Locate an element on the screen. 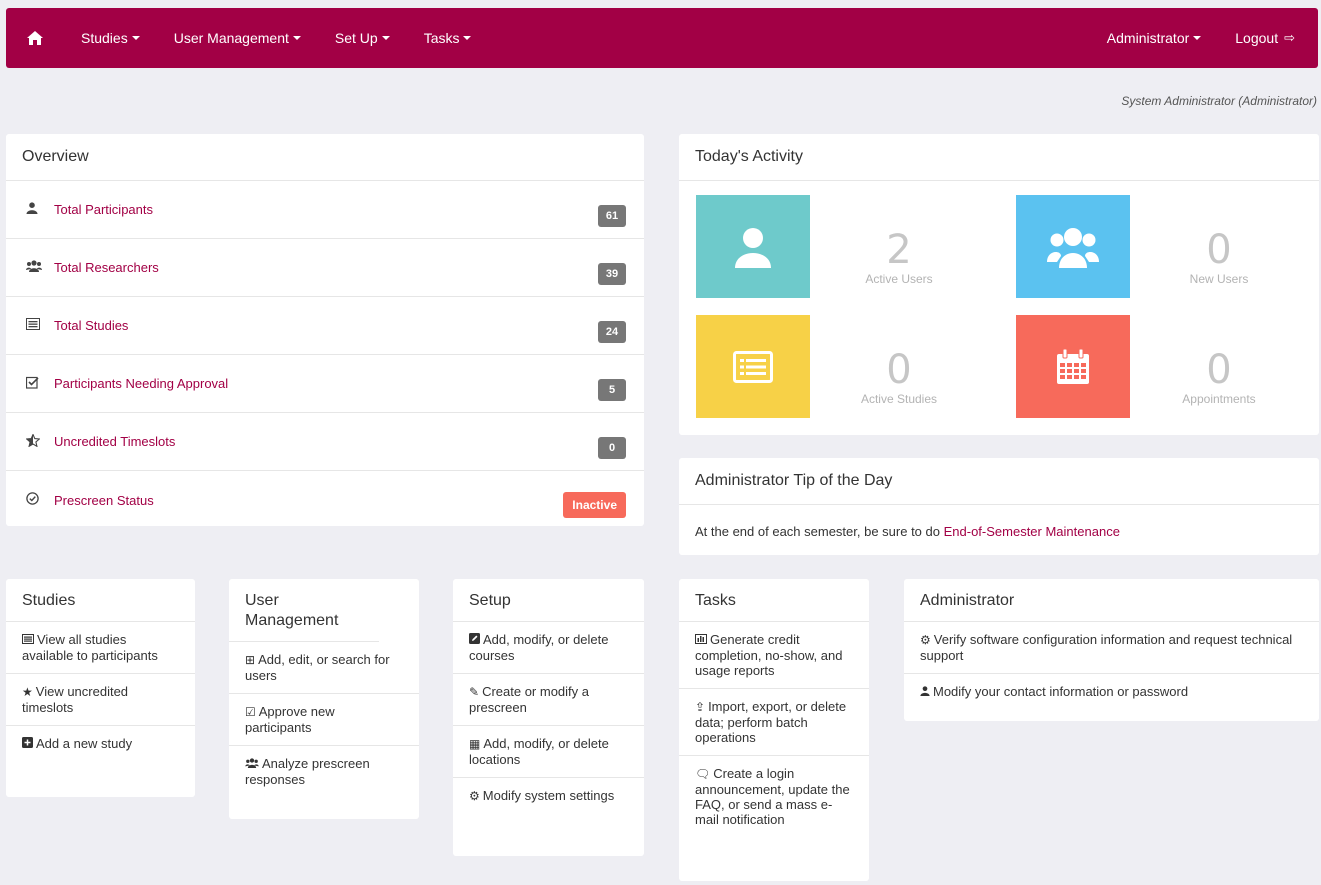  overview-row-timeslots: Uncredited Timeslots 0 is located at coordinates (325, 442).